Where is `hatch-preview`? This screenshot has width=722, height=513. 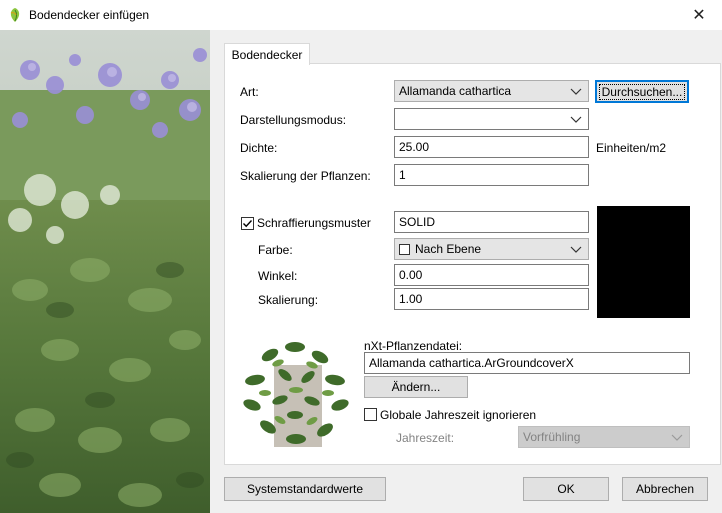 hatch-preview is located at coordinates (643, 262).